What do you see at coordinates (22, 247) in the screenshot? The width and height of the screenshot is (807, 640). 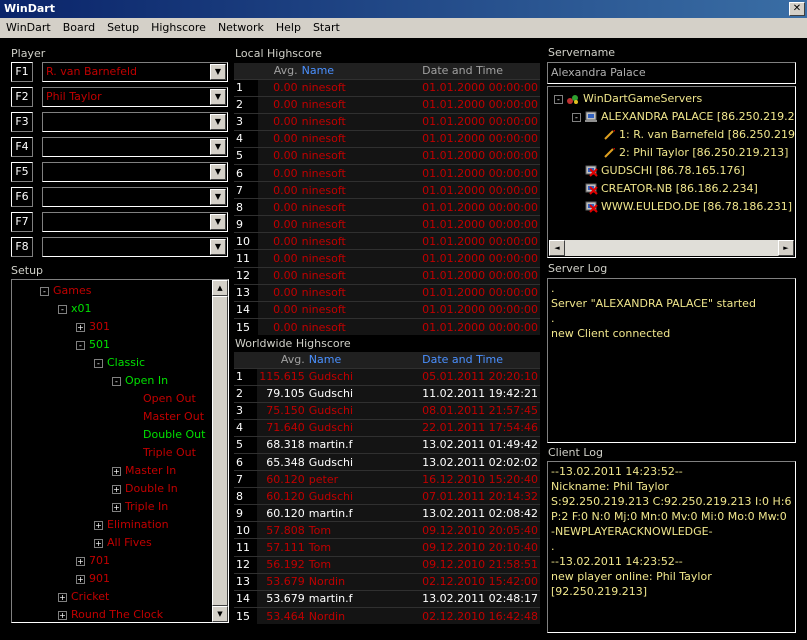 I see `player-key-button: F8` at bounding box center [22, 247].